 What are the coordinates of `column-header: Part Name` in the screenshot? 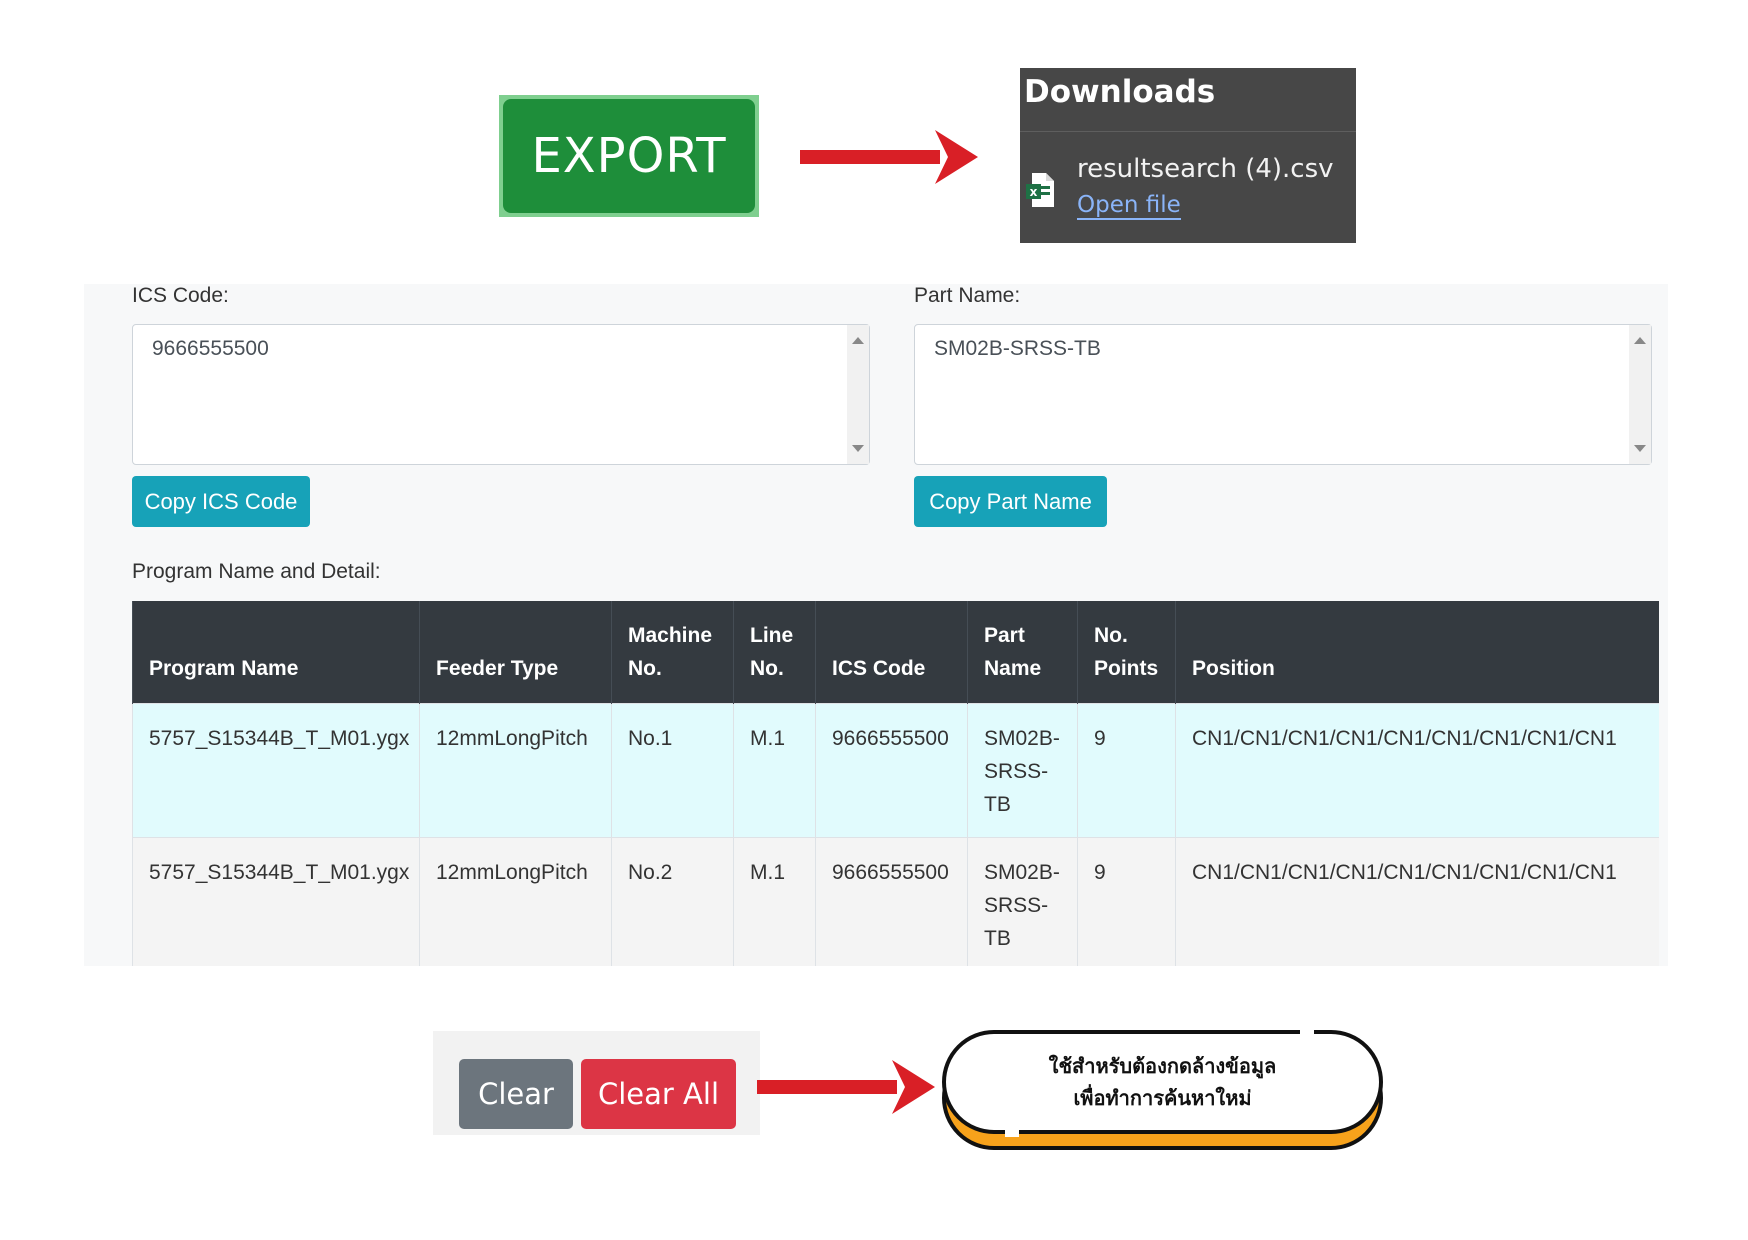 It's located at (1022, 652).